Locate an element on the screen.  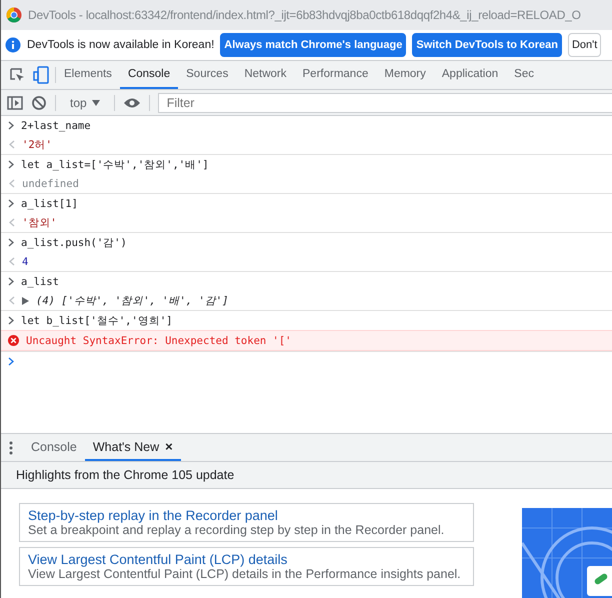
feature-link: Step-by-step replay in the Recorder panel is located at coordinates (246, 515).